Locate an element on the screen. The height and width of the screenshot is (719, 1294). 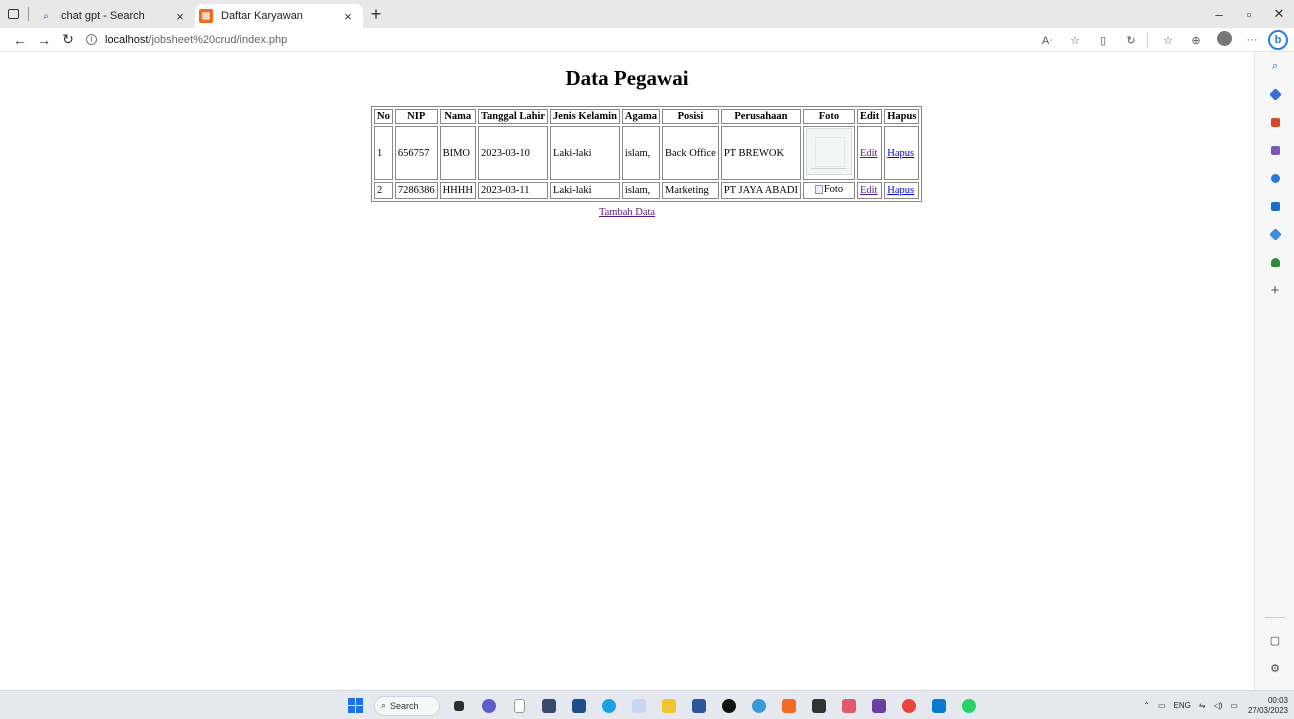
network-icon: ⇋ is located at coordinates (1202, 705).